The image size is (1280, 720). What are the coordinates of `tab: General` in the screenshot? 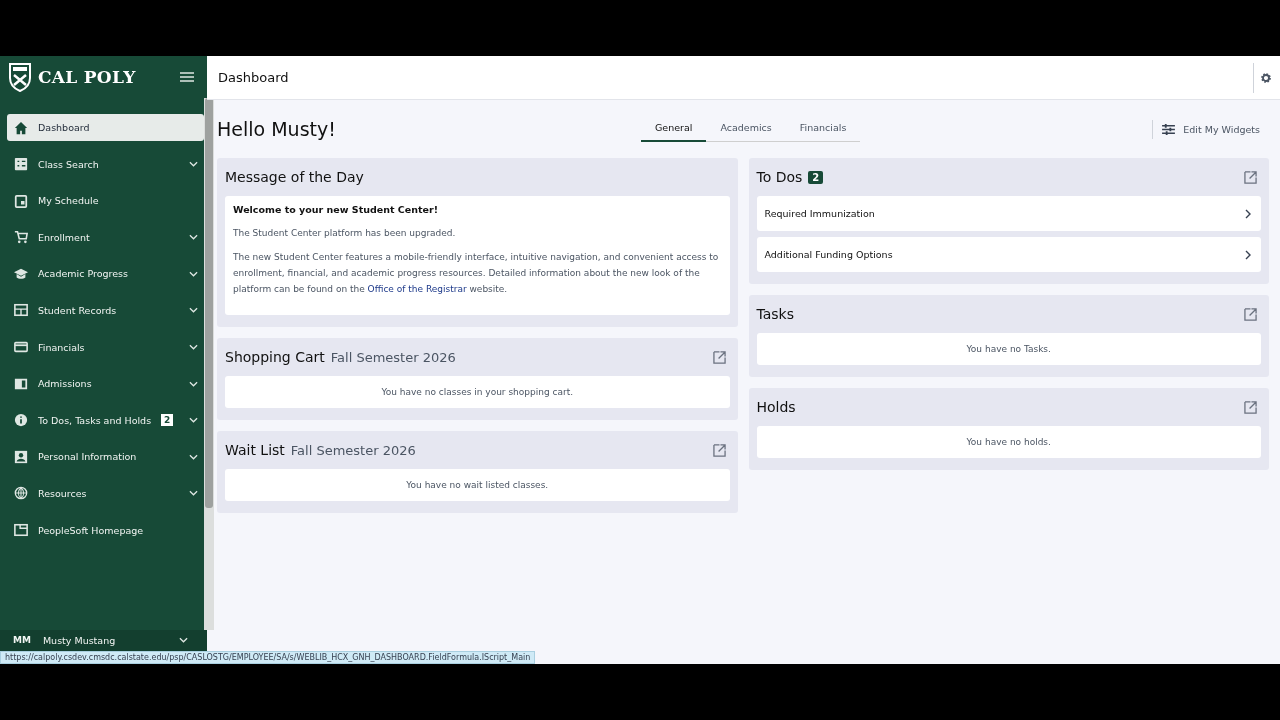 It's located at (674, 129).